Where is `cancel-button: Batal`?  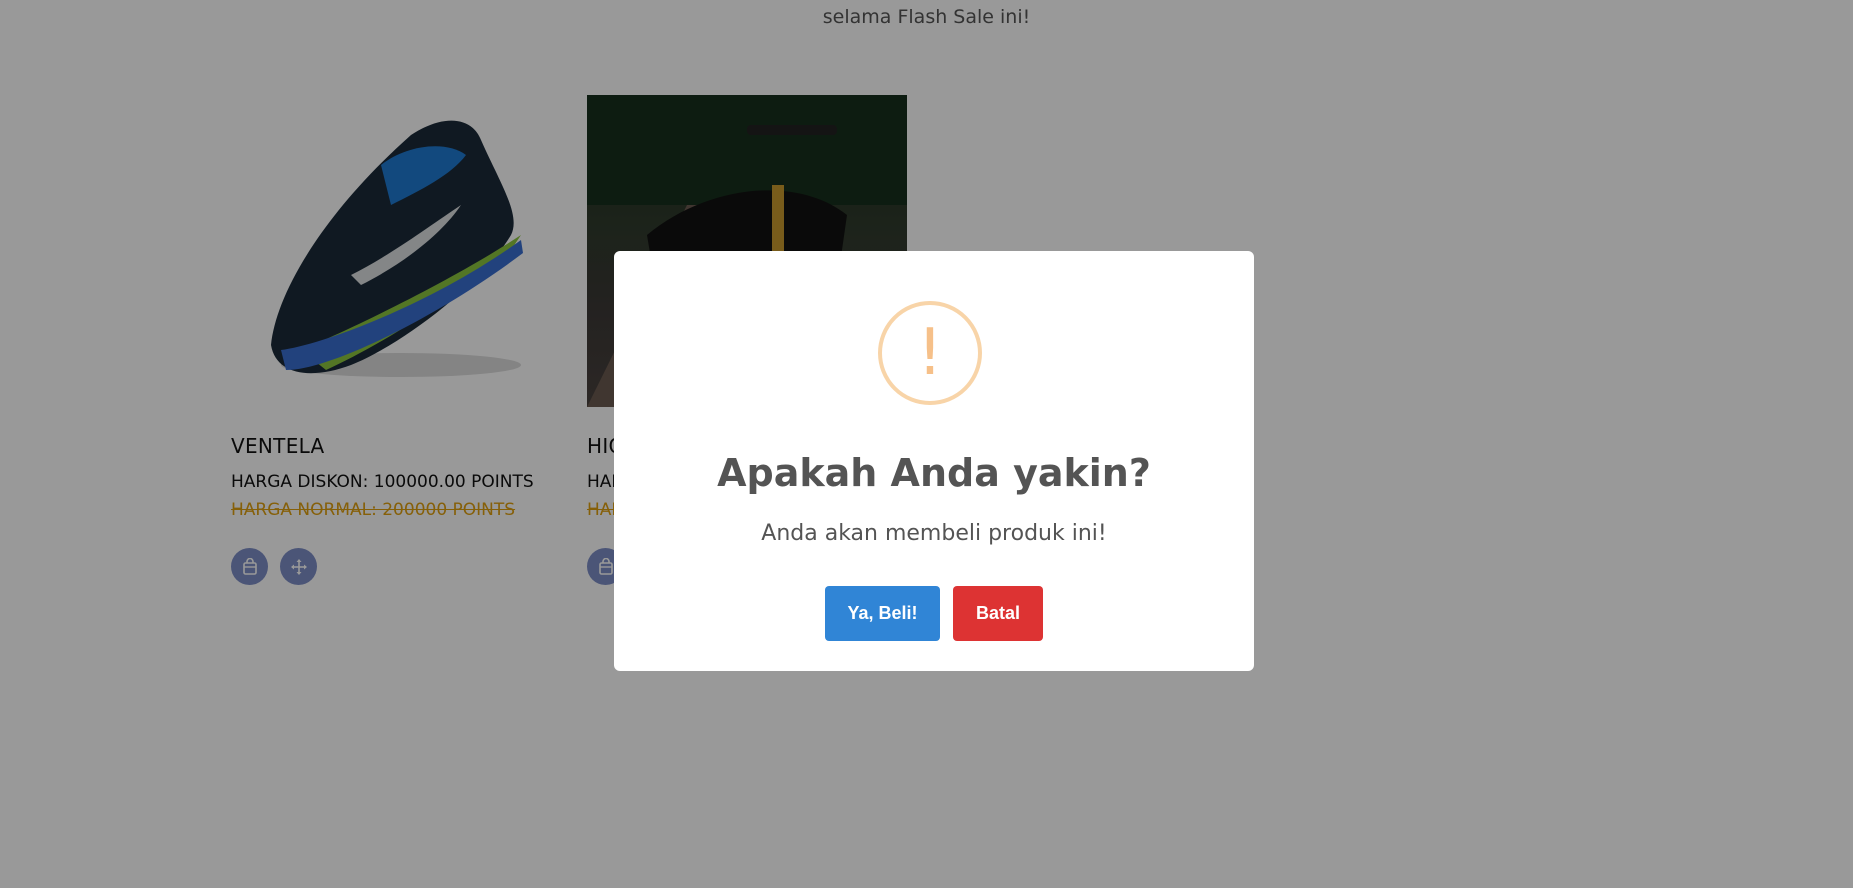 cancel-button: Batal is located at coordinates (998, 613).